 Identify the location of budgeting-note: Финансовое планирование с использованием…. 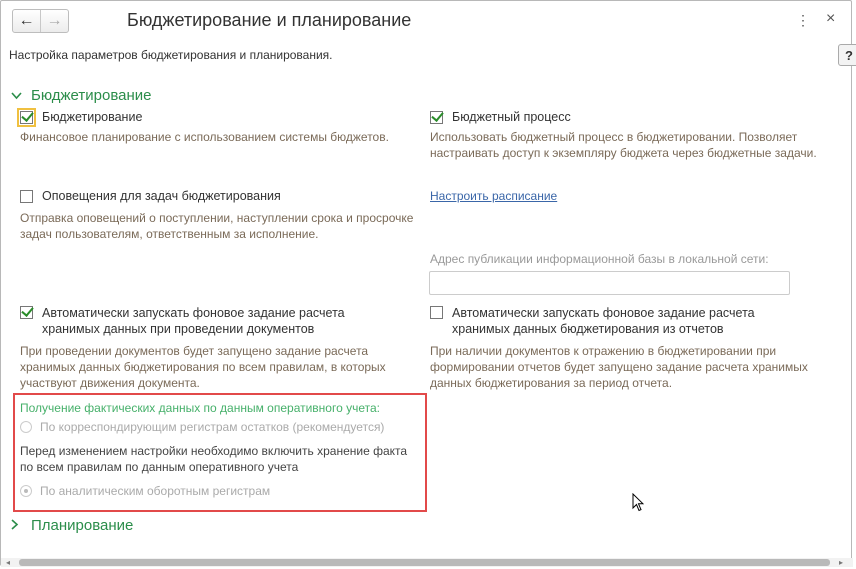
(204, 137).